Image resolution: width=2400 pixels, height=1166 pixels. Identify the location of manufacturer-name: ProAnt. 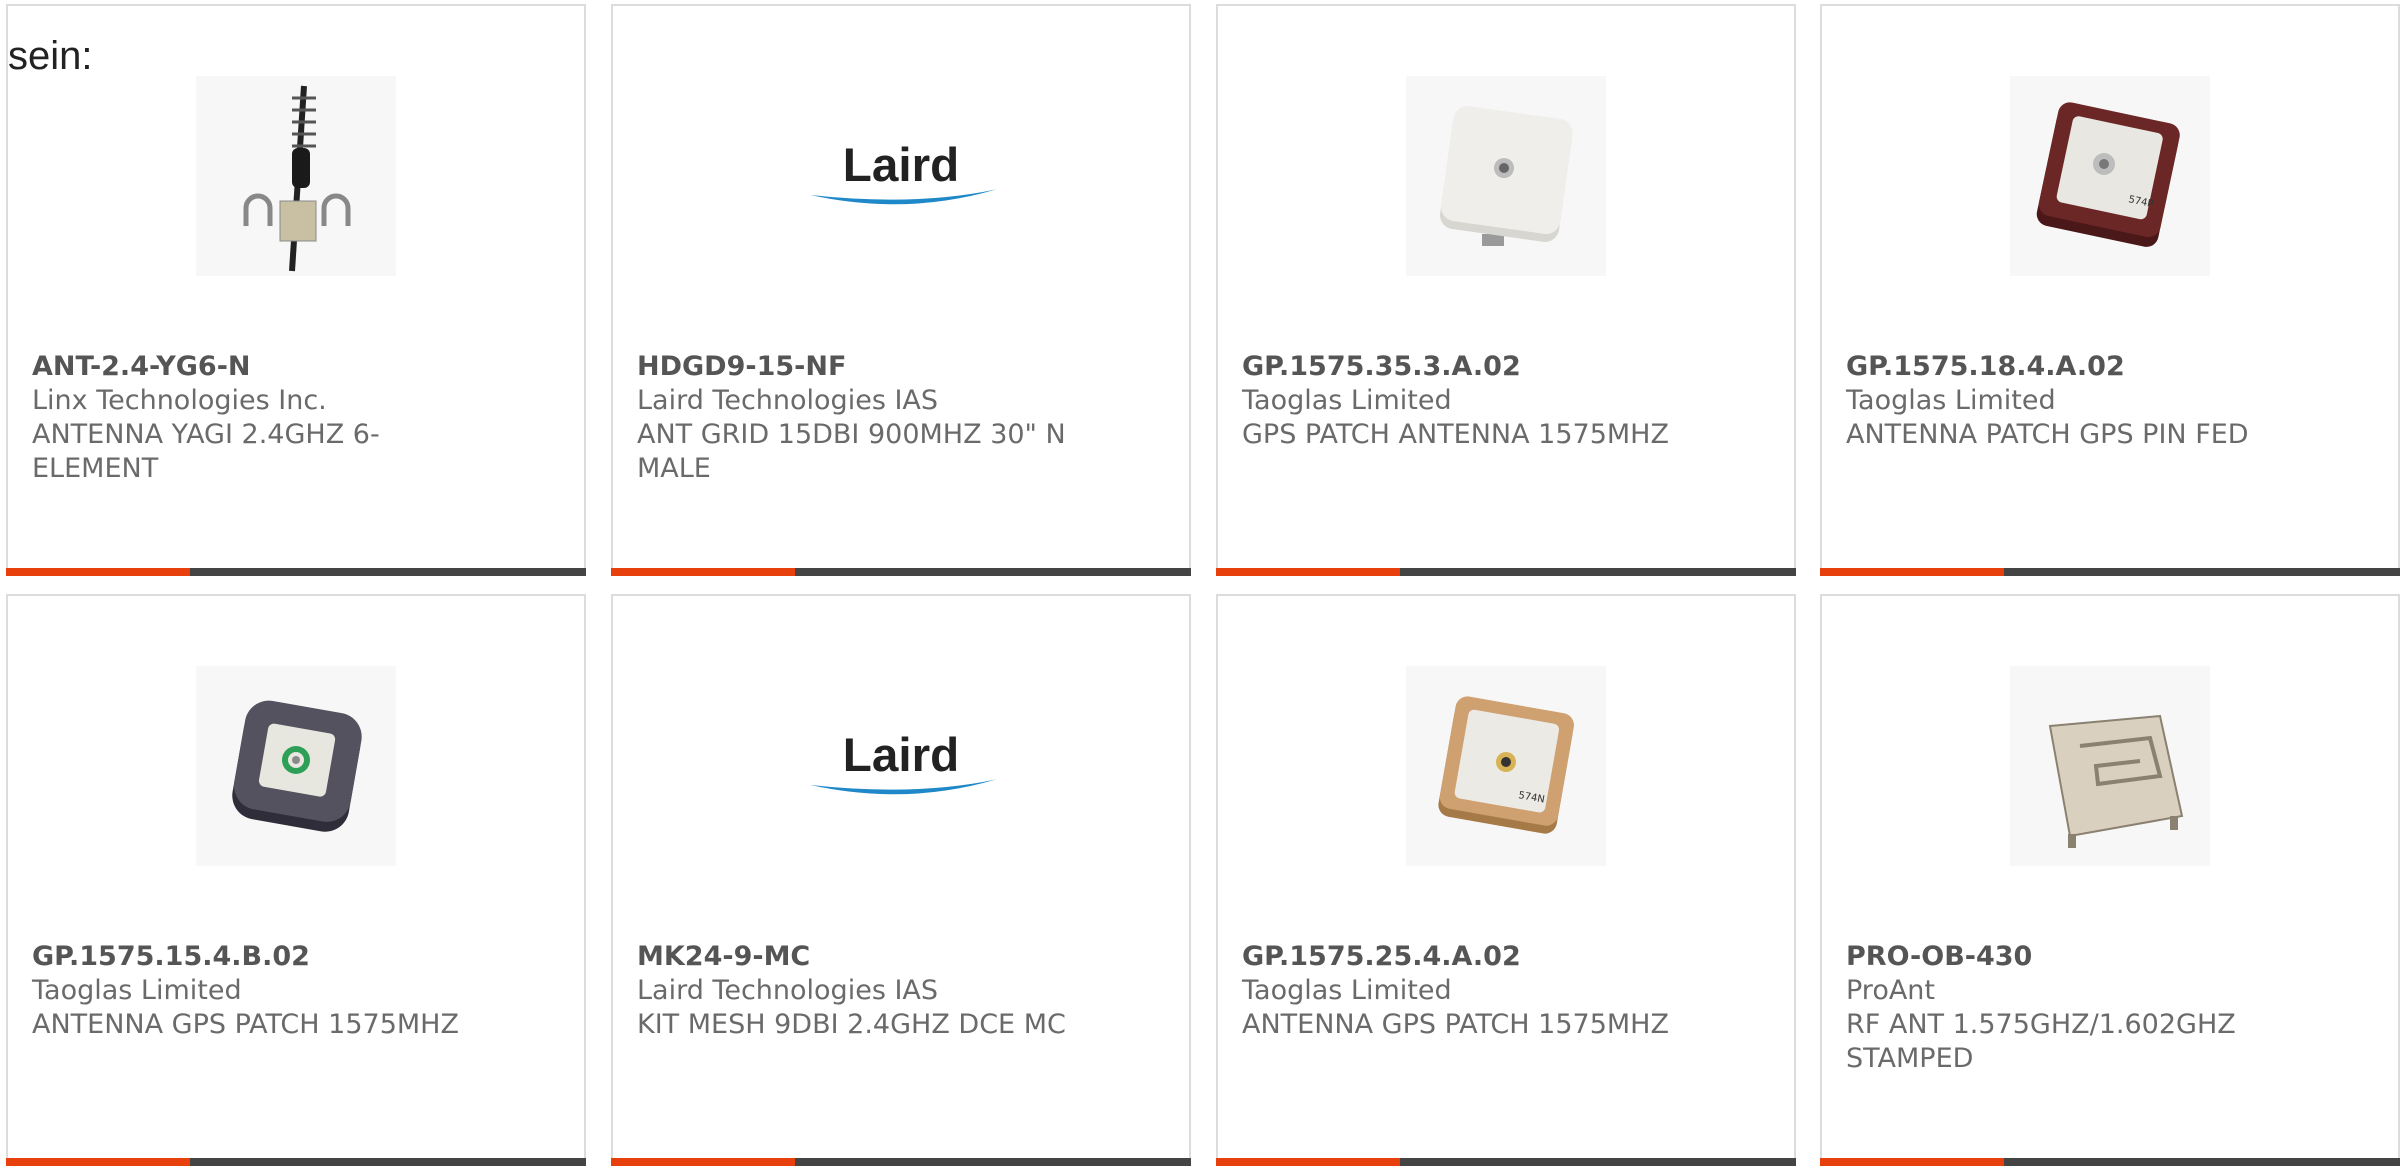
(1891, 990).